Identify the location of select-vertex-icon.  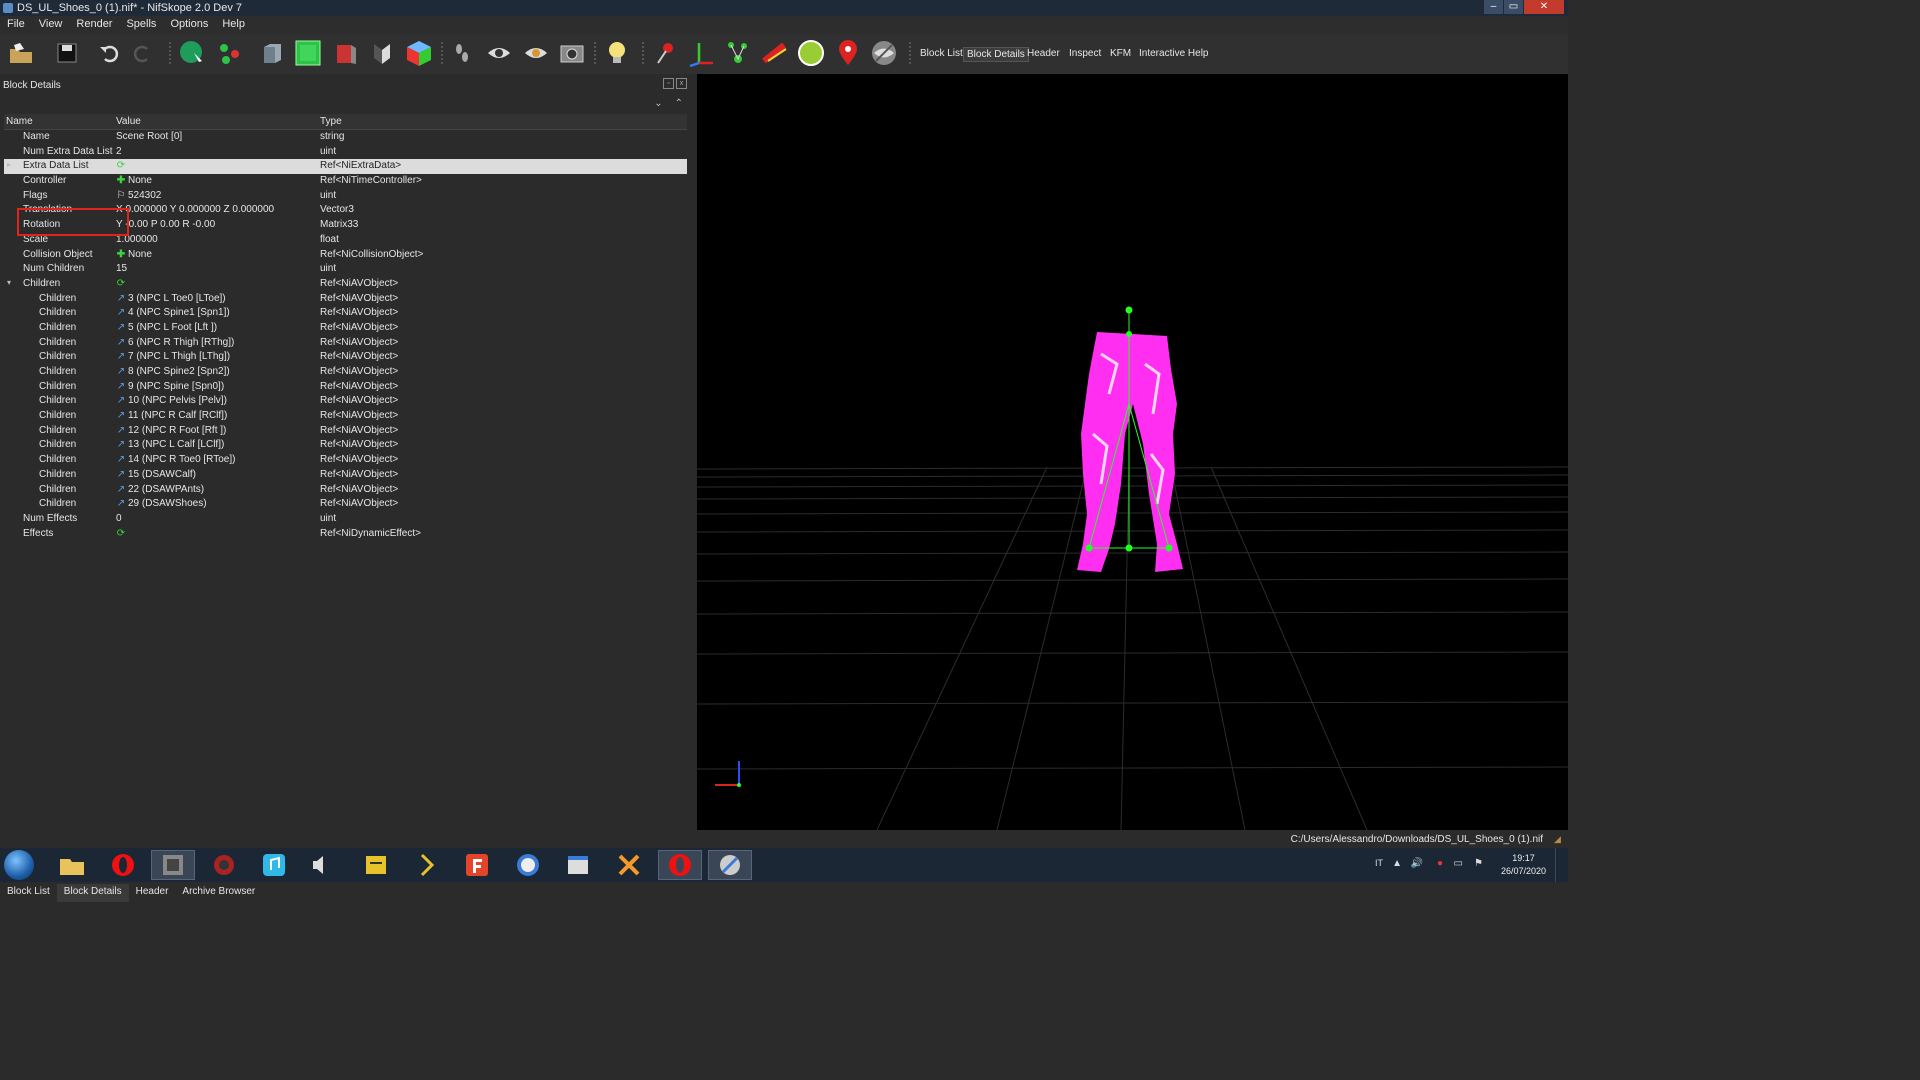
(230, 53).